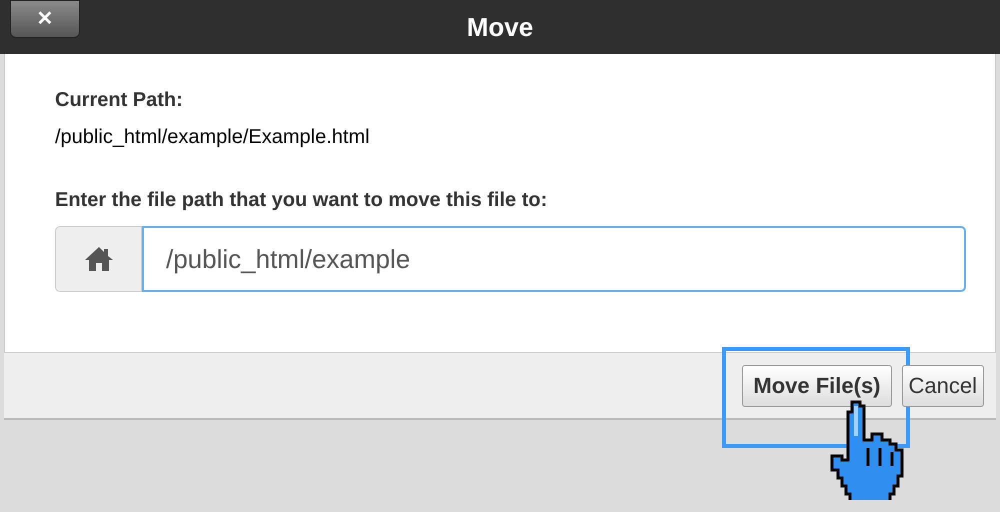 This screenshot has height=512, width=1000. What do you see at coordinates (943, 385) in the screenshot?
I see `cancel-button: Cancel` at bounding box center [943, 385].